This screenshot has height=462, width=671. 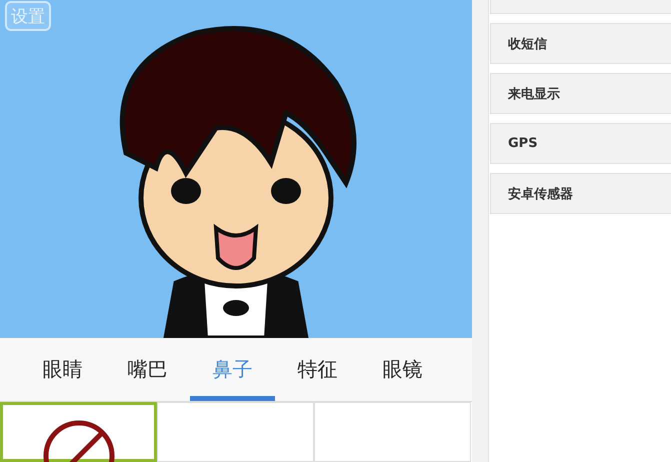 What do you see at coordinates (62, 369) in the screenshot?
I see `tab: 眼睛` at bounding box center [62, 369].